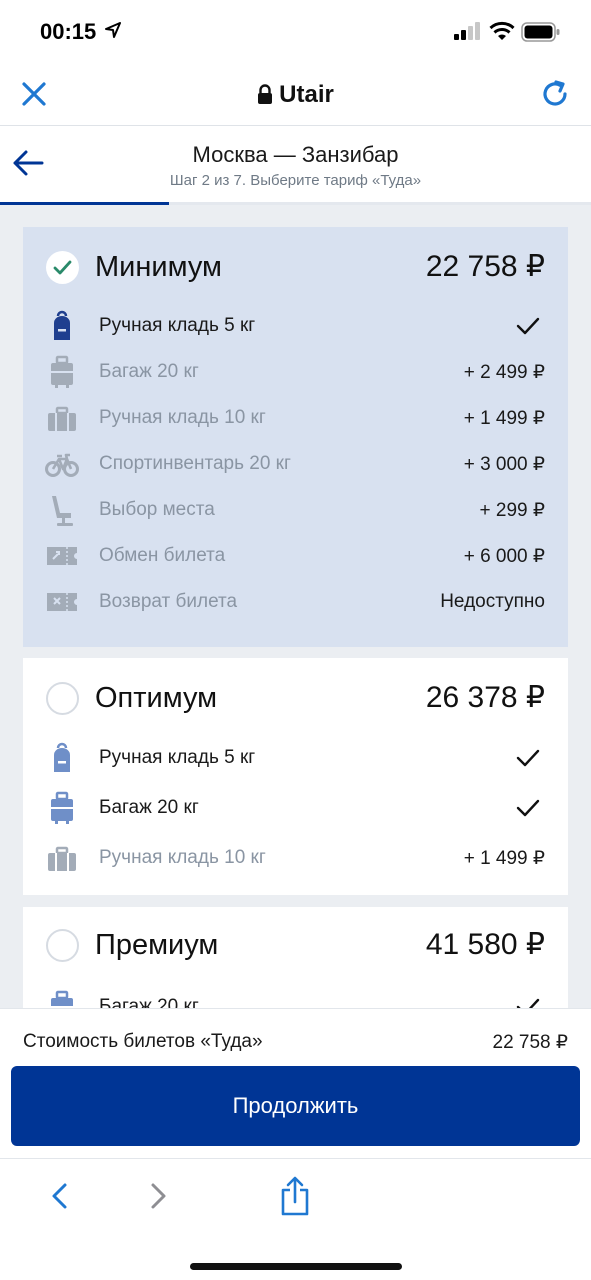 This screenshot has height=1280, width=591. Describe the element at coordinates (295, 556) in the screenshot. I see `feature-row: Обмен билета + 6 000 ₽` at that location.